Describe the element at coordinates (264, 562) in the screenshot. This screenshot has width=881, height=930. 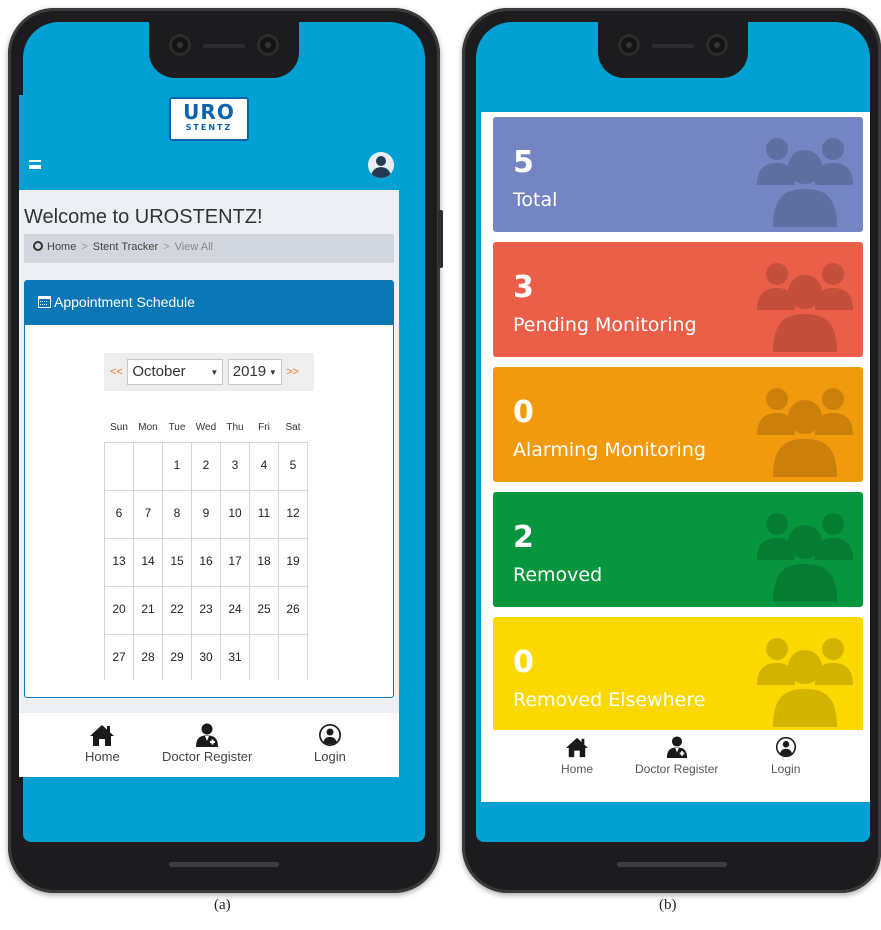
I see `calendar-day-cell: 18` at that location.